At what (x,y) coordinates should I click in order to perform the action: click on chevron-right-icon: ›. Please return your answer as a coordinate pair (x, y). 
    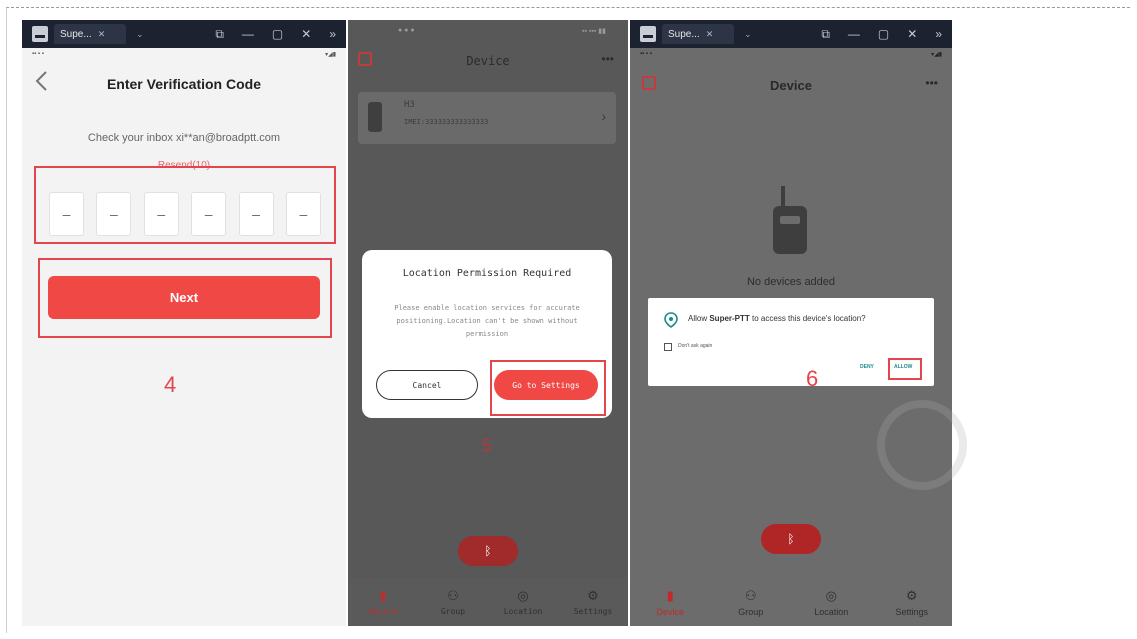
    Looking at the image, I should click on (603, 116).